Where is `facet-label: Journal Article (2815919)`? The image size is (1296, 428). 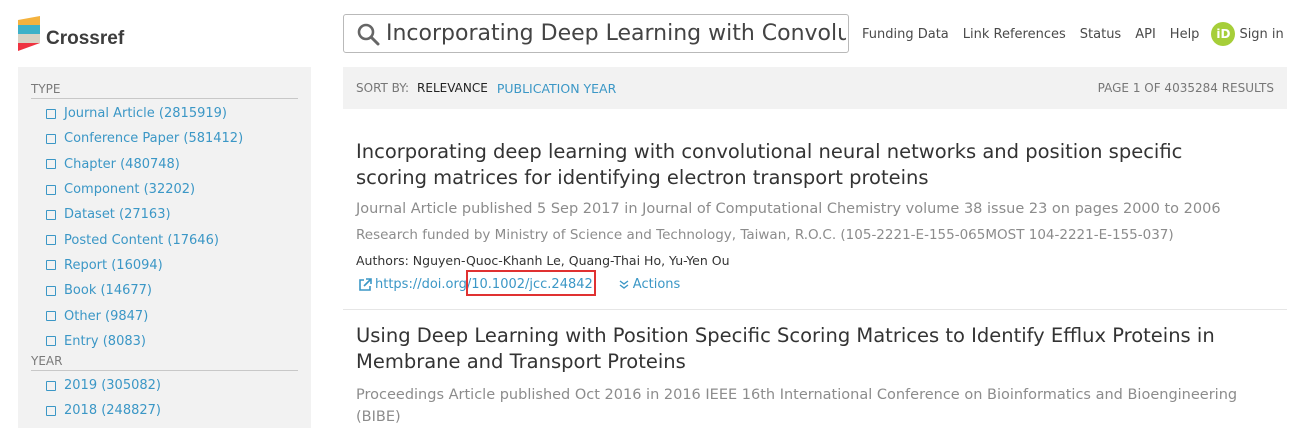
facet-label: Journal Article (2815919) is located at coordinates (145, 114).